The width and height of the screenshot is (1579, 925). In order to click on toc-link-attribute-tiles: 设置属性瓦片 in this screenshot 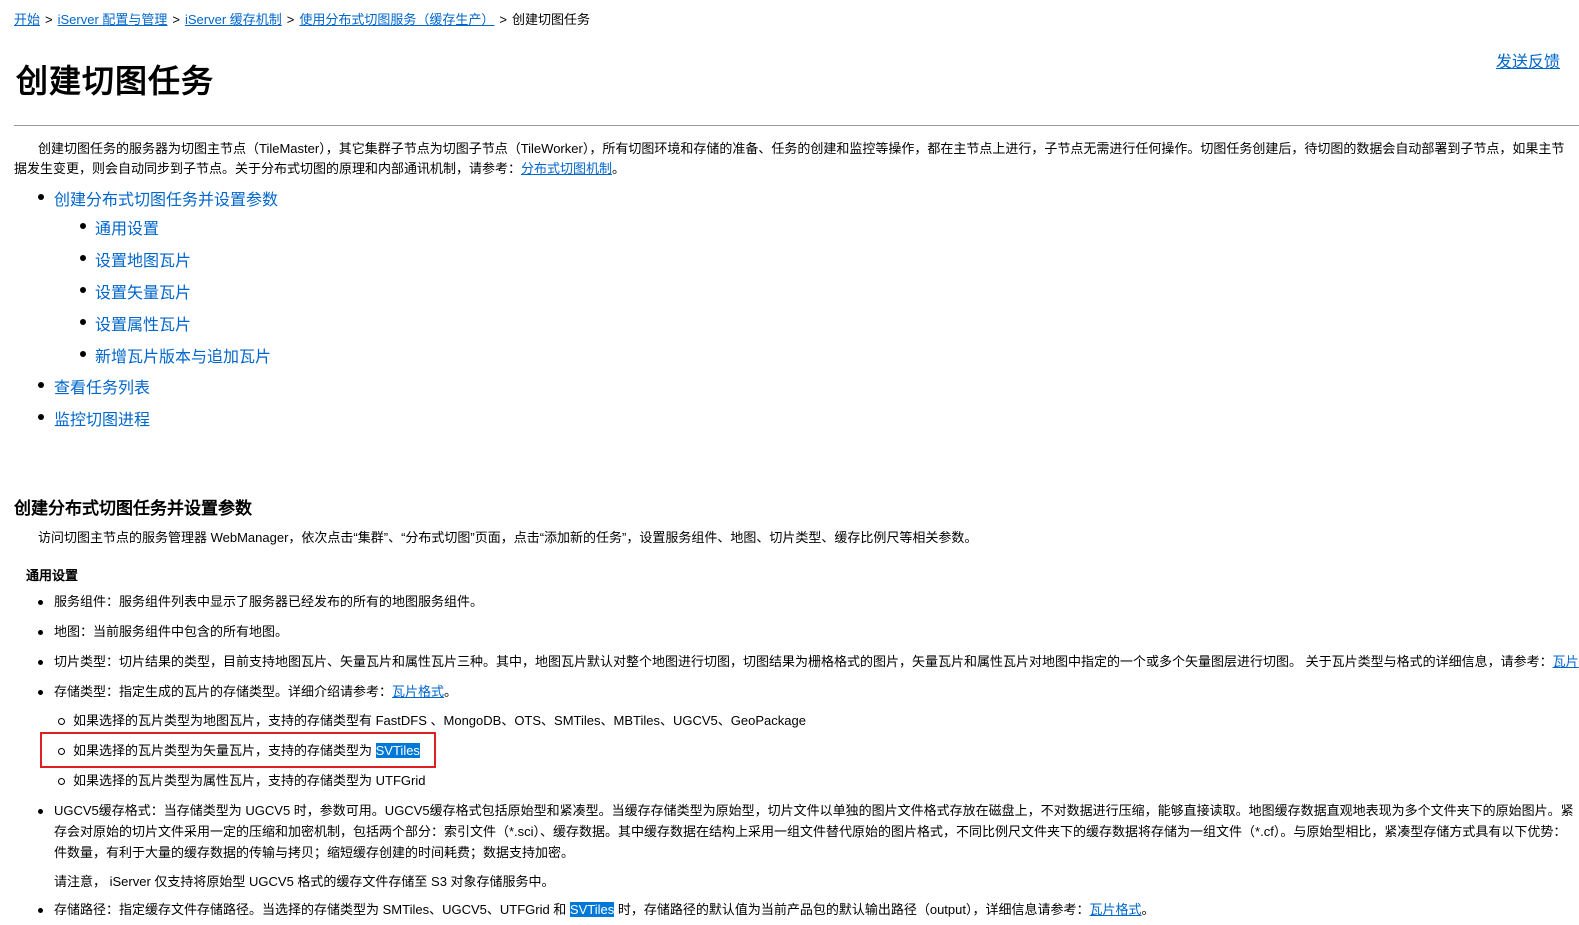, I will do `click(143, 323)`.